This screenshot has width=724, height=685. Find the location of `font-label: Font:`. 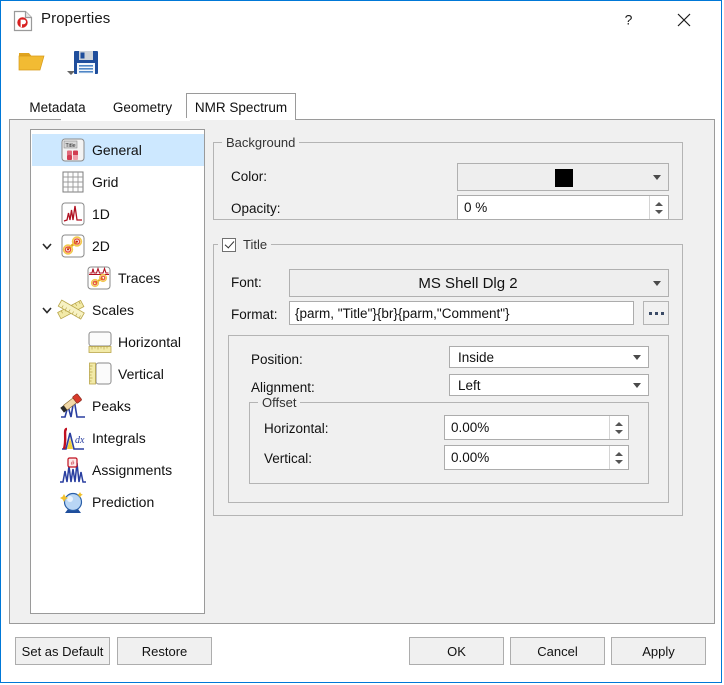

font-label: Font: is located at coordinates (246, 282).